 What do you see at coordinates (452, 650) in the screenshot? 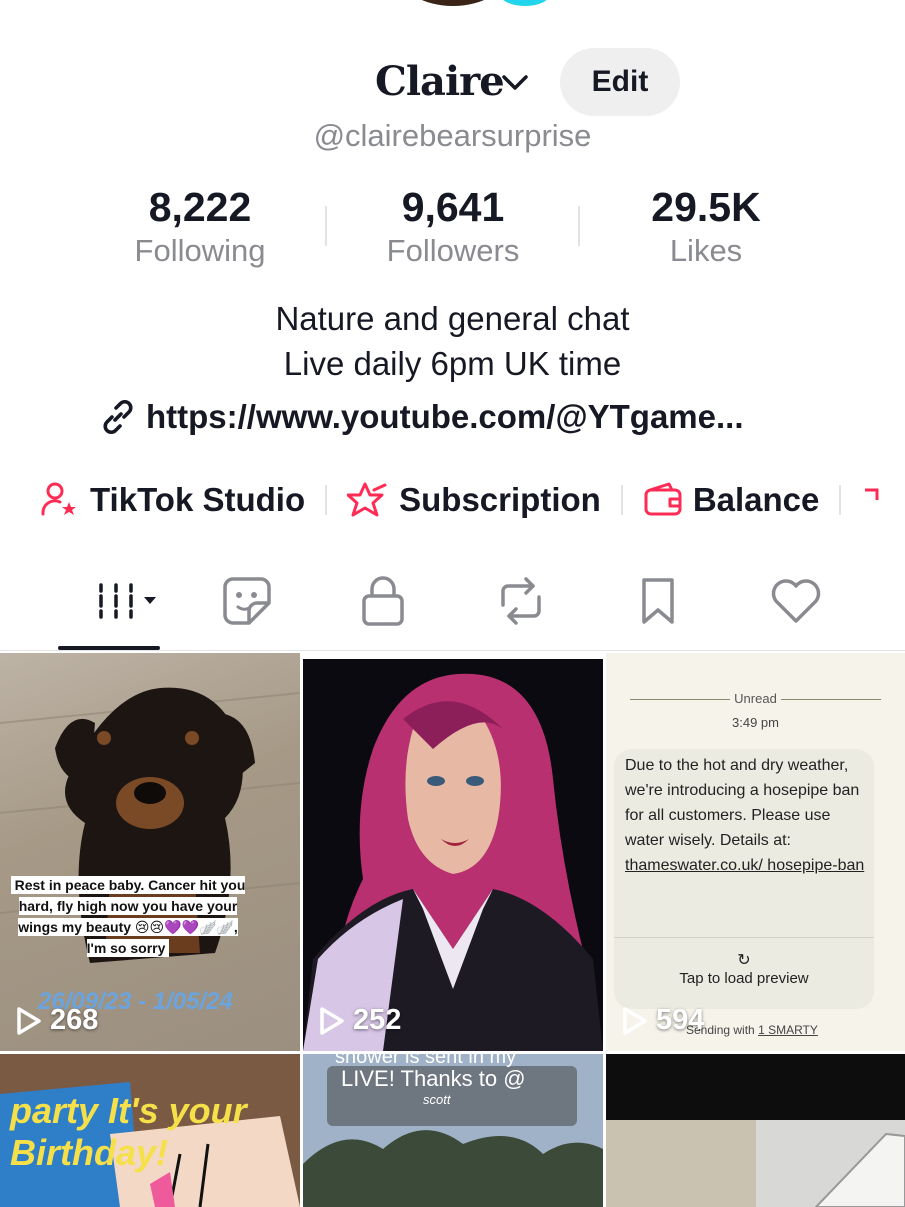
I see `tabs-divider` at bounding box center [452, 650].